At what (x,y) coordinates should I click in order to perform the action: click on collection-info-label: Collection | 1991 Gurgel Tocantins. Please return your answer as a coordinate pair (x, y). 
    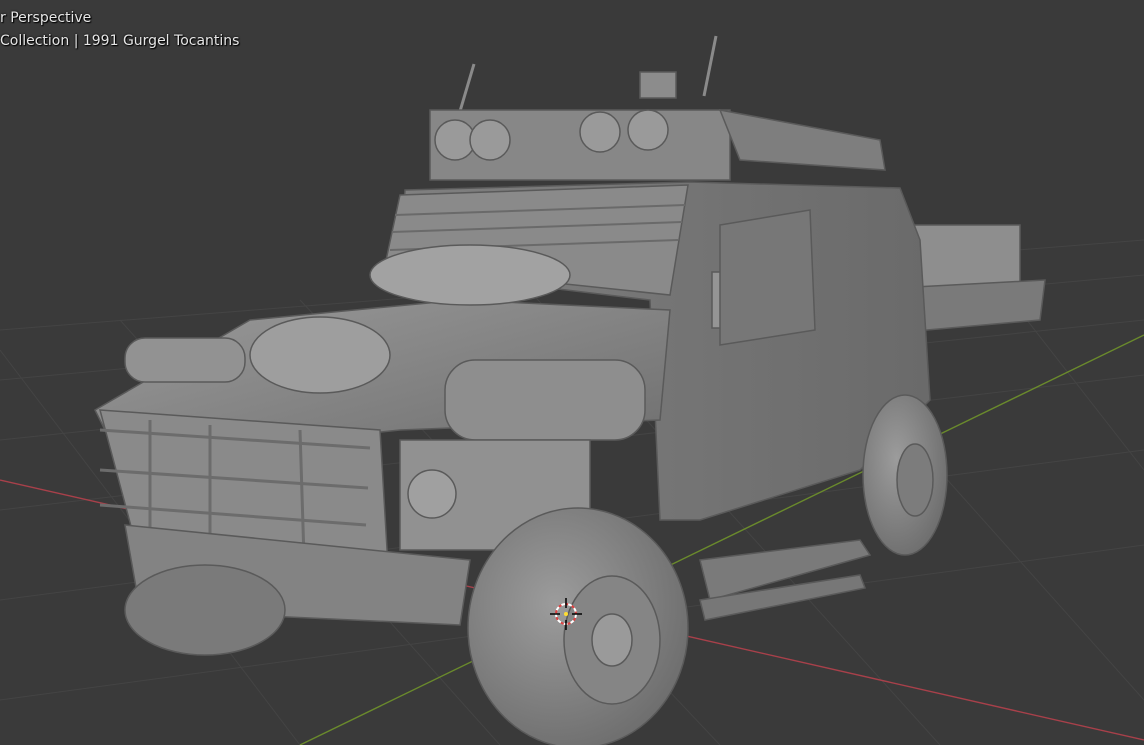
    Looking at the image, I should click on (120, 41).